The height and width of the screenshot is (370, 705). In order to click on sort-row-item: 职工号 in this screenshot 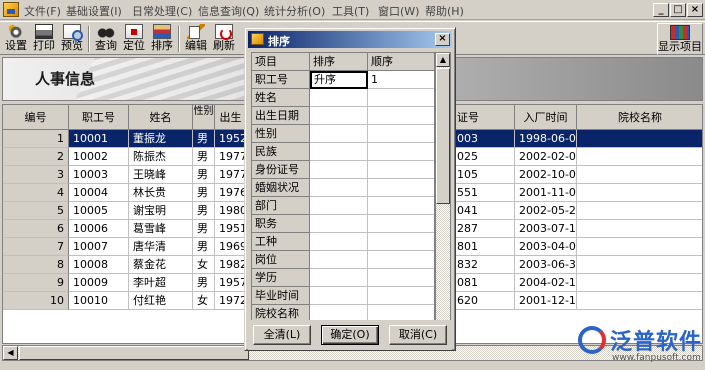, I will do `click(281, 80)`.